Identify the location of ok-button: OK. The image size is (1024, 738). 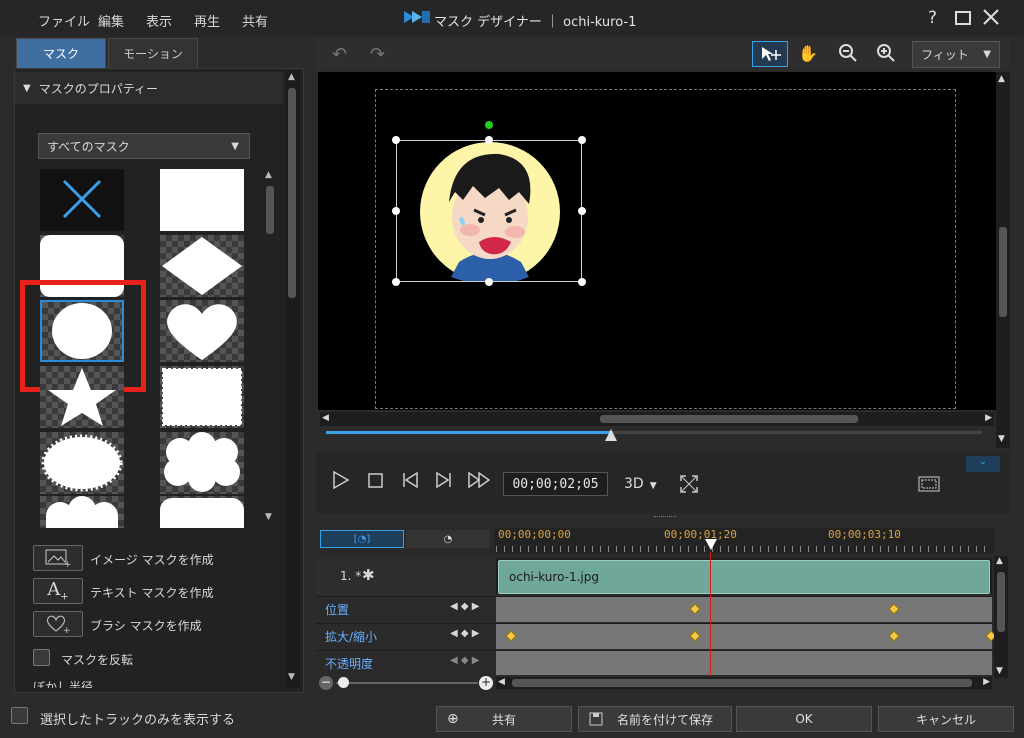
(804, 719).